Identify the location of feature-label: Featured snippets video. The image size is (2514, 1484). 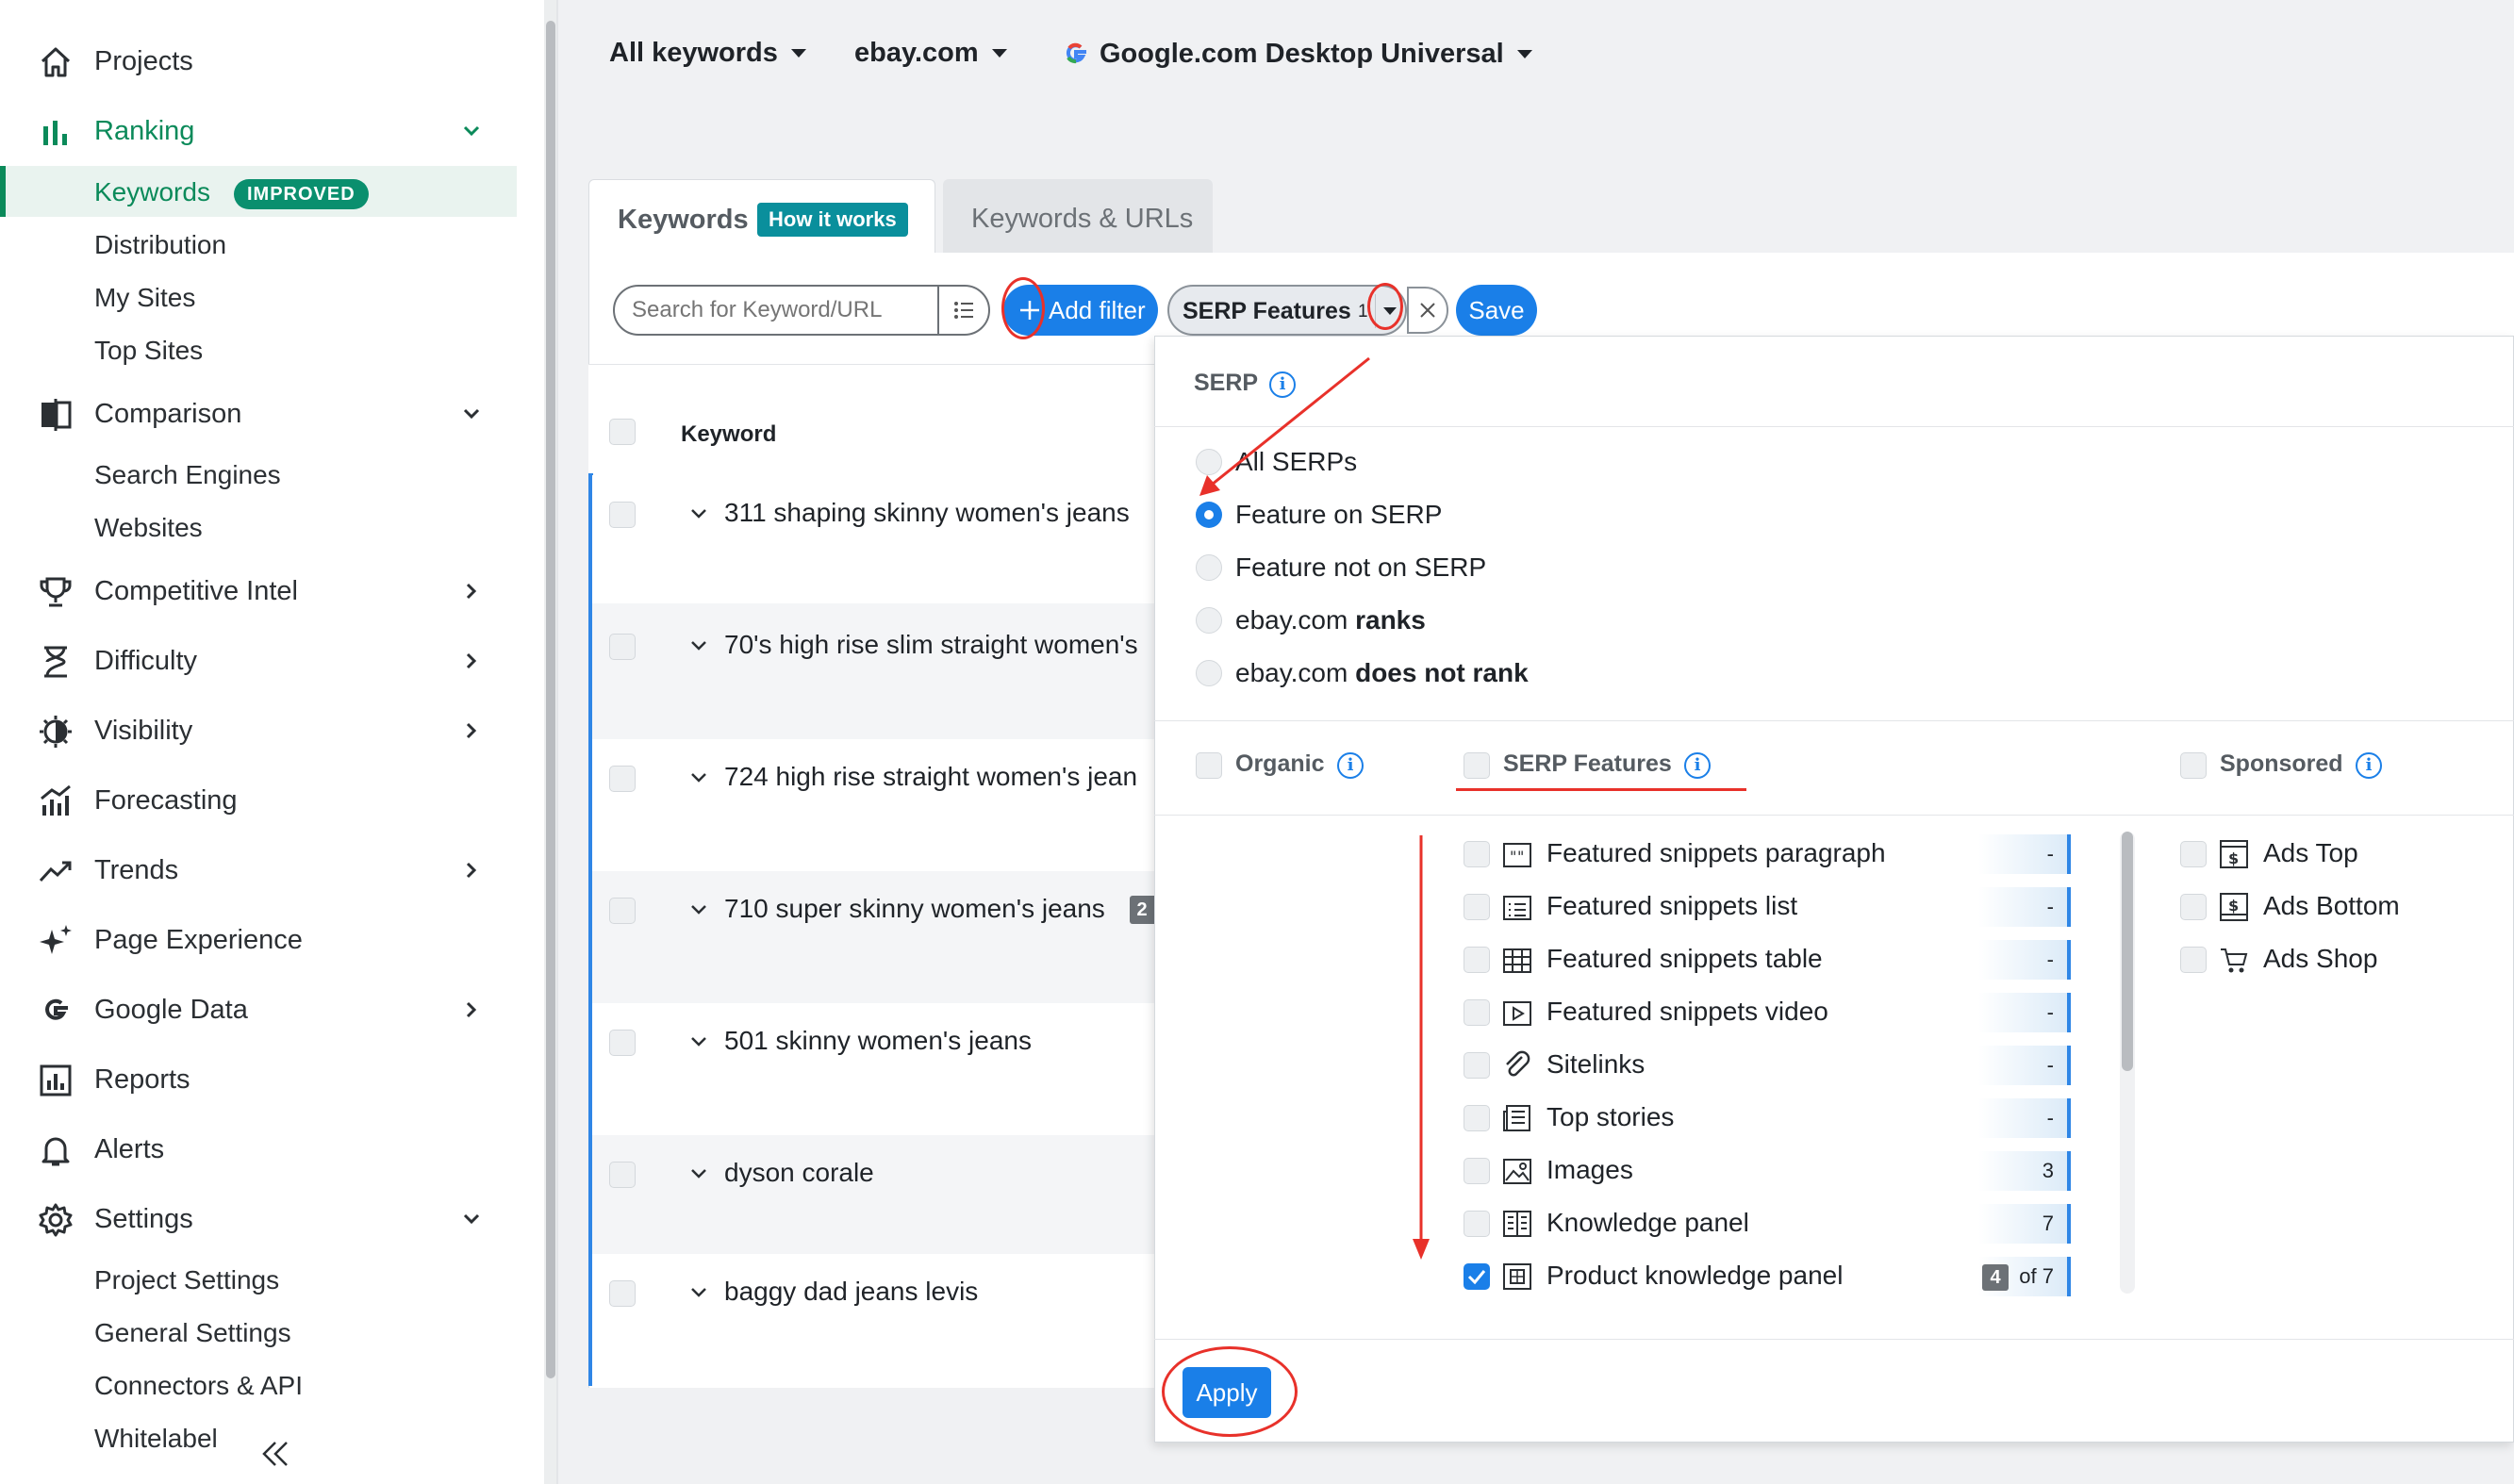
(1687, 1012).